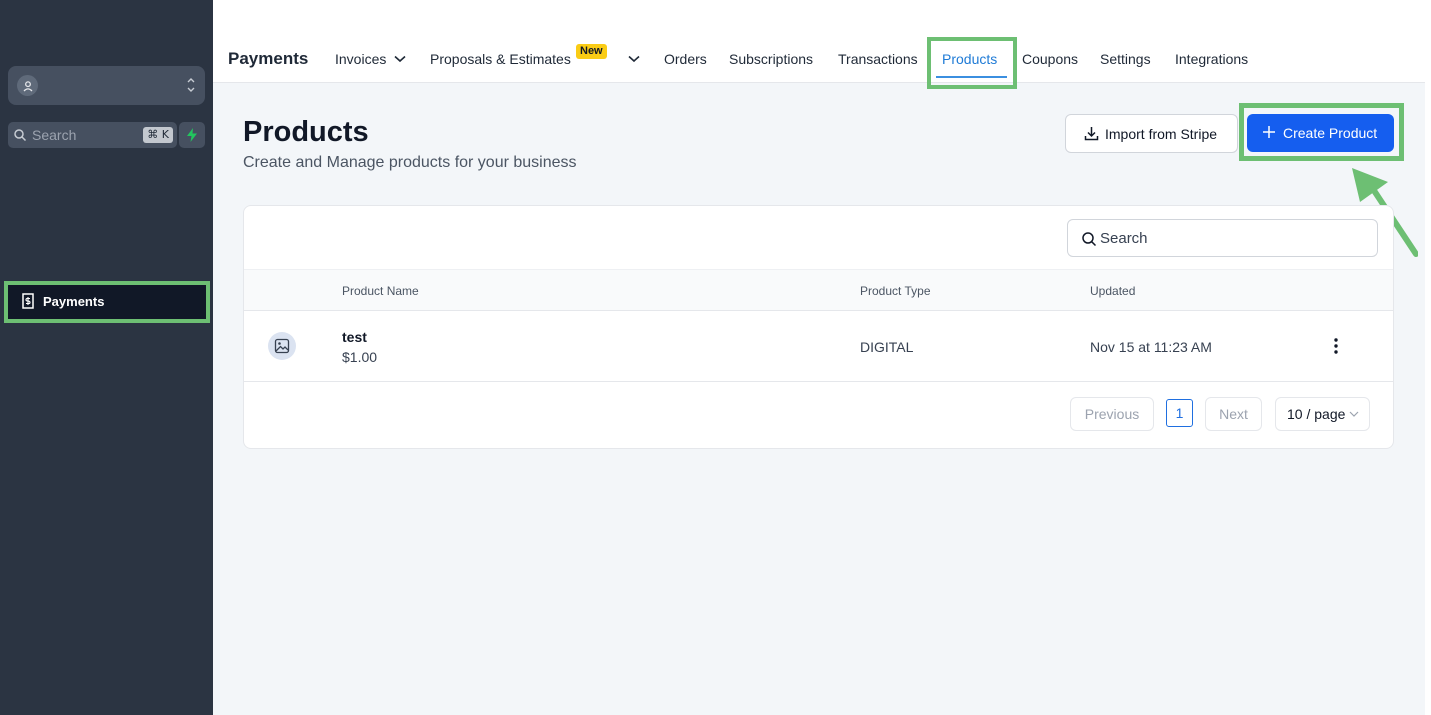 The image size is (1431, 715). Describe the element at coordinates (360, 59) in the screenshot. I see `tab-invoices: Invoices` at that location.